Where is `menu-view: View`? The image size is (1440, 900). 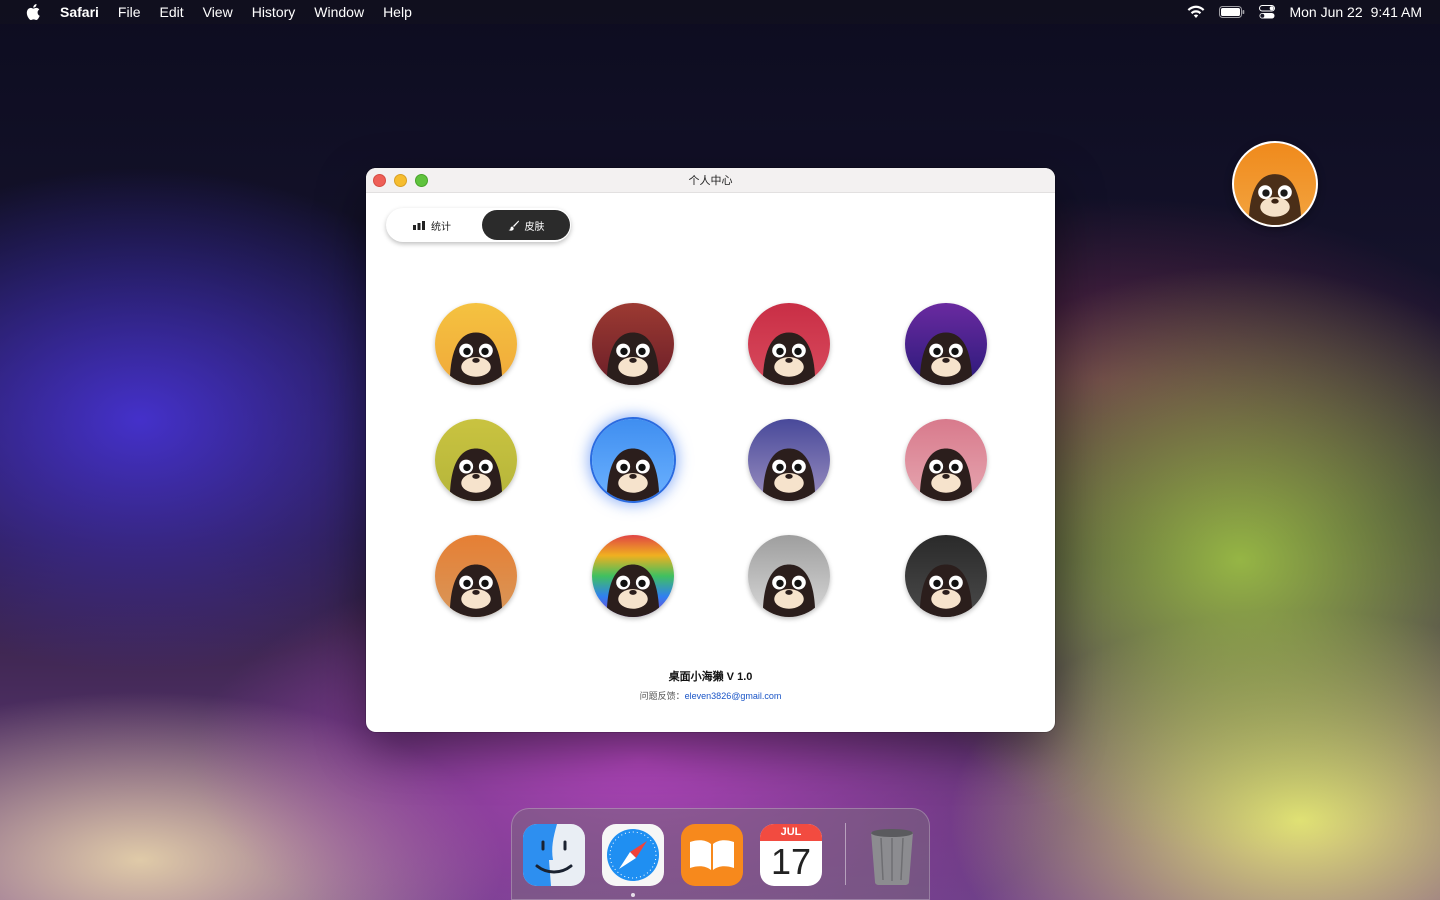 menu-view: View is located at coordinates (218, 12).